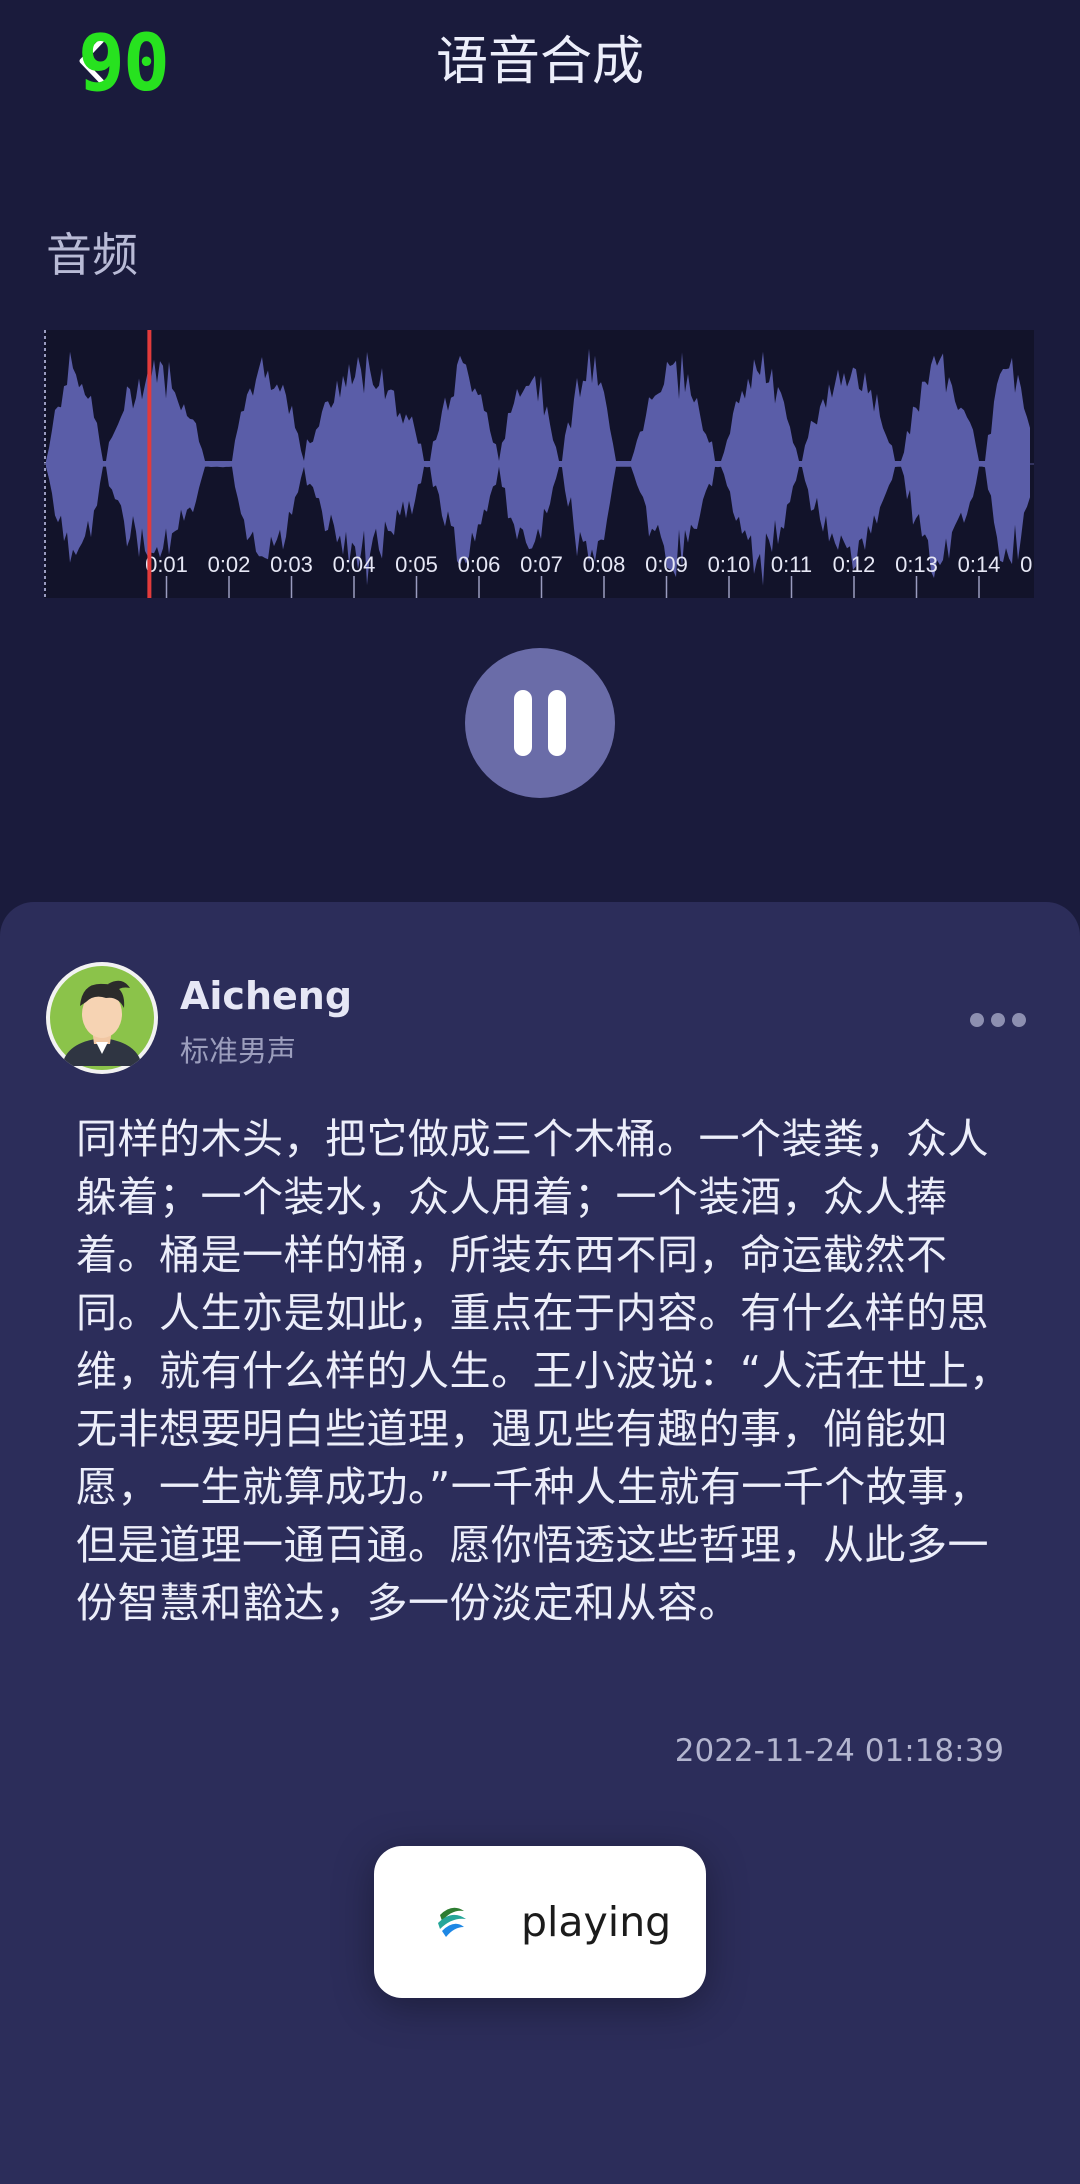 This screenshot has height=2184, width=1080. I want to click on voice-type-label: 标准男声, so click(238, 1051).